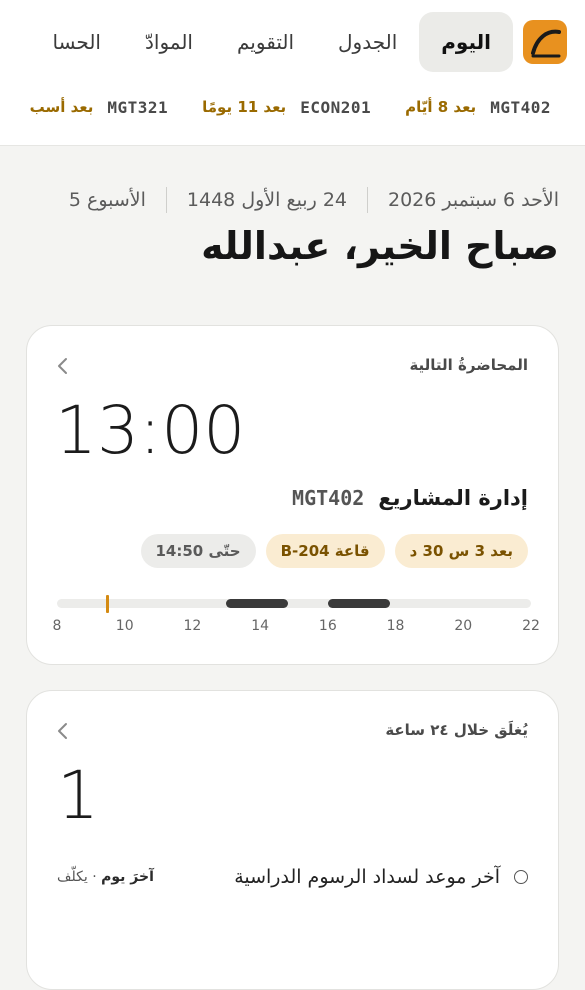 The height and width of the screenshot is (990, 585). Describe the element at coordinates (468, 365) in the screenshot. I see `card-label: المحاضرةُ التالية` at that location.